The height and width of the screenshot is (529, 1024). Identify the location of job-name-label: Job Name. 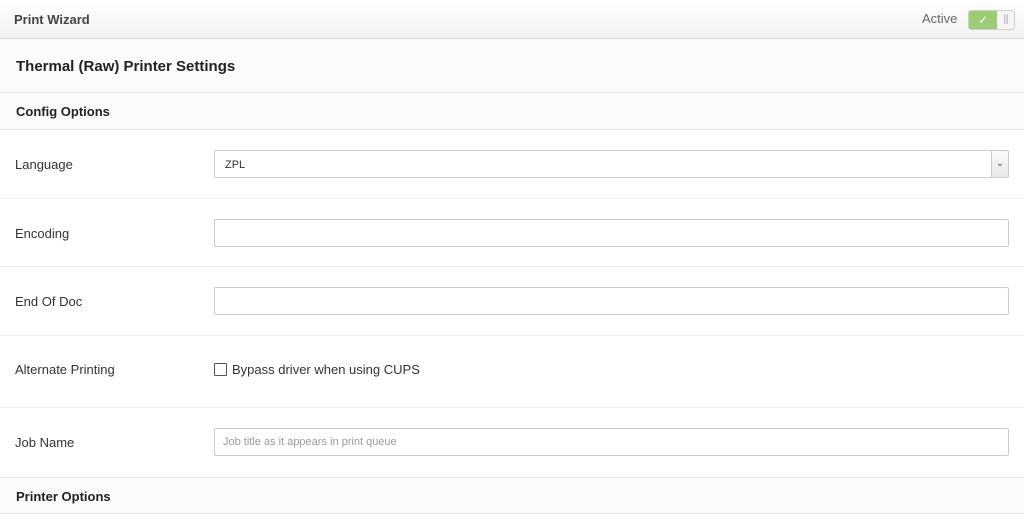
(45, 442).